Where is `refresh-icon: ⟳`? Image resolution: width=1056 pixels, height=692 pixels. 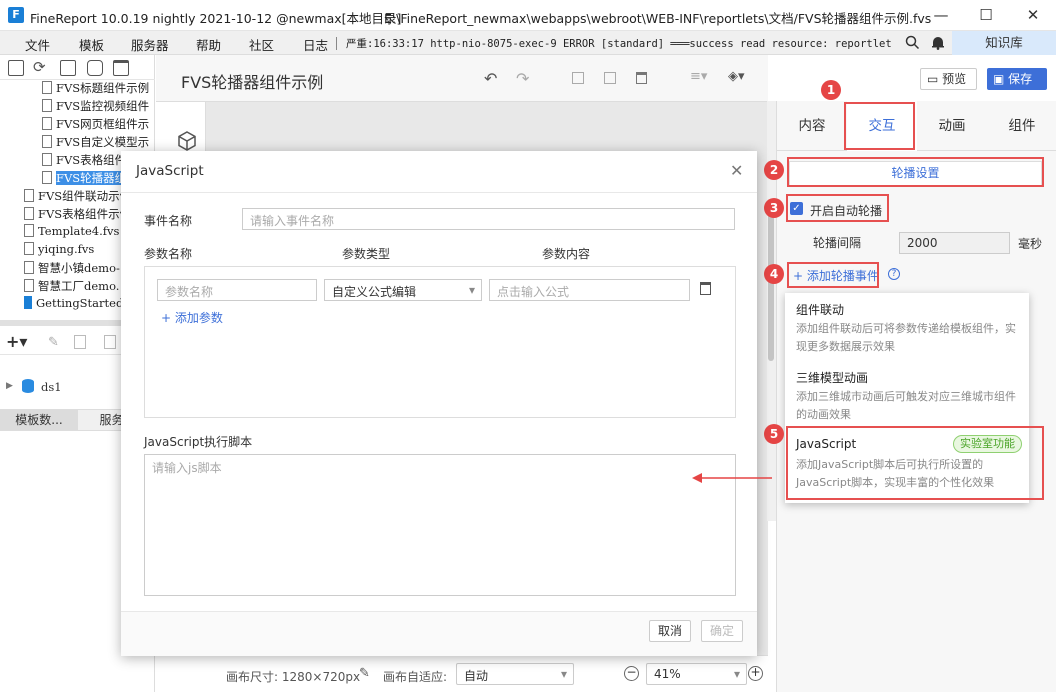
refresh-icon: ⟳ is located at coordinates (39, 67).